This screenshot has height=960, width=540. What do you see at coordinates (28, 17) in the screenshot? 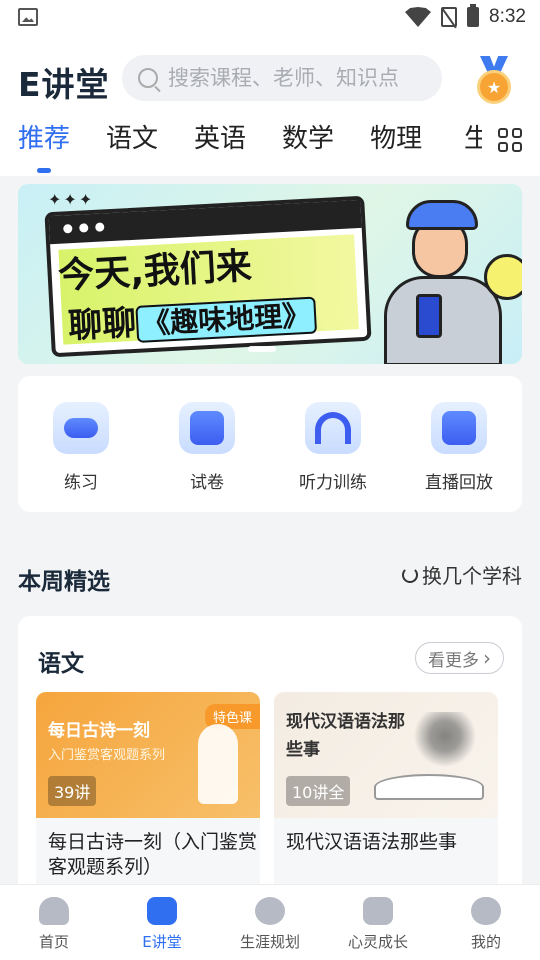
I see `image-notification-icon` at bounding box center [28, 17].